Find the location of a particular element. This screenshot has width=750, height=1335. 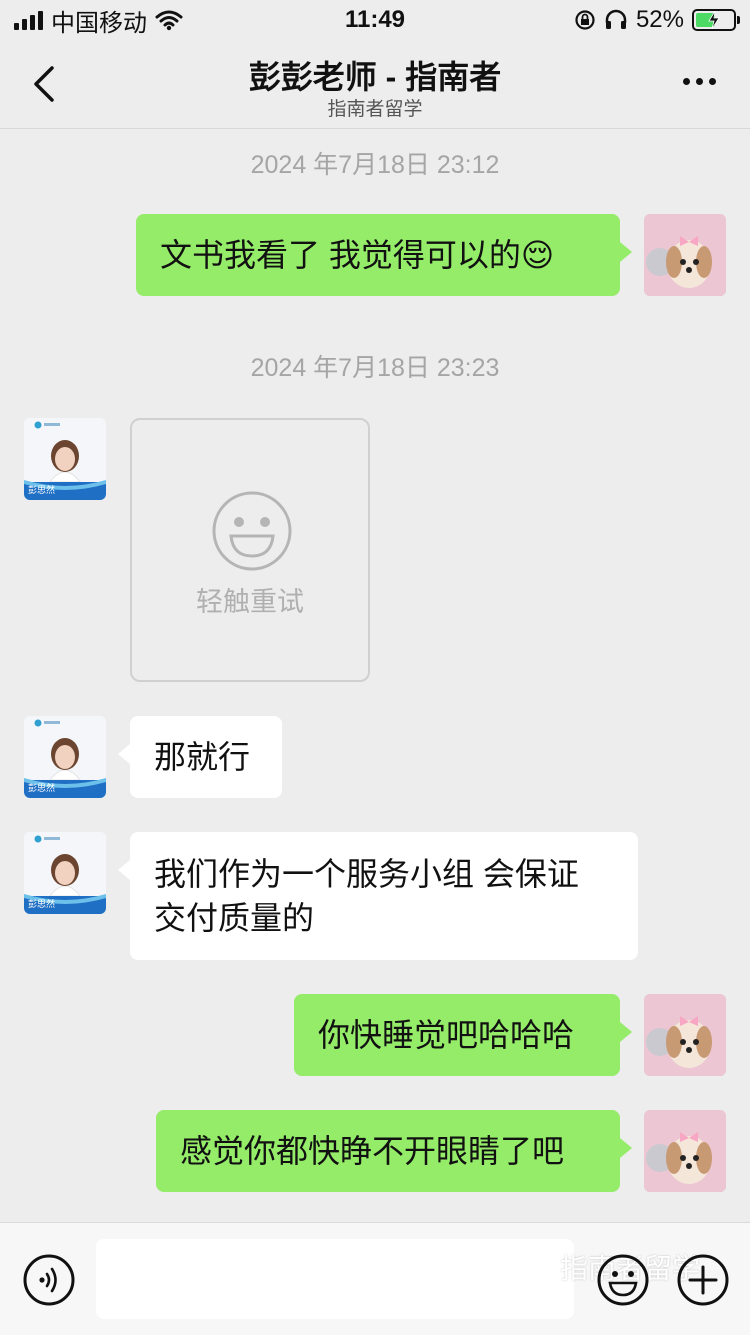

message-text: 那就行 is located at coordinates (202, 757).